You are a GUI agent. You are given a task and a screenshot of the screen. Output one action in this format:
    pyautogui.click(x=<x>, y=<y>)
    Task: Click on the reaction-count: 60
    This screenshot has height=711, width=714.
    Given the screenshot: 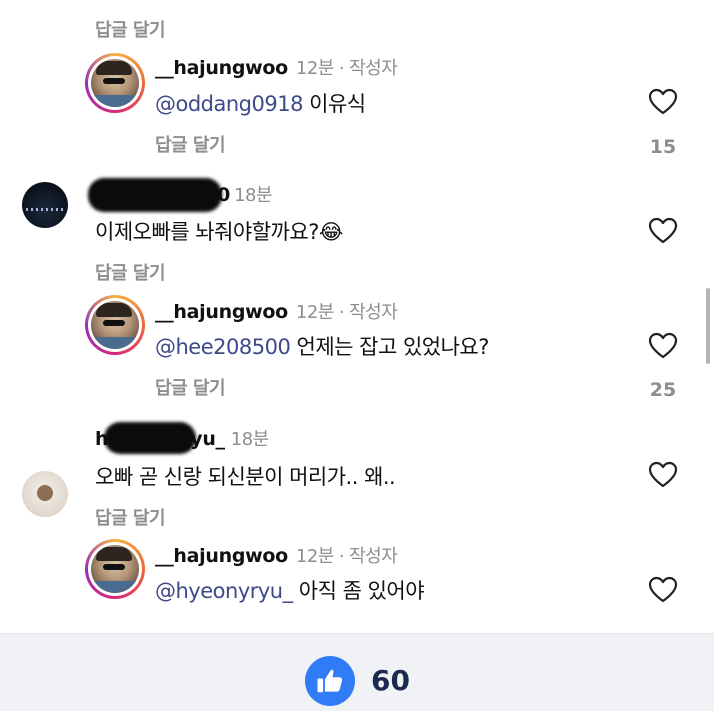 What is the action you would take?
    pyautogui.click(x=390, y=680)
    